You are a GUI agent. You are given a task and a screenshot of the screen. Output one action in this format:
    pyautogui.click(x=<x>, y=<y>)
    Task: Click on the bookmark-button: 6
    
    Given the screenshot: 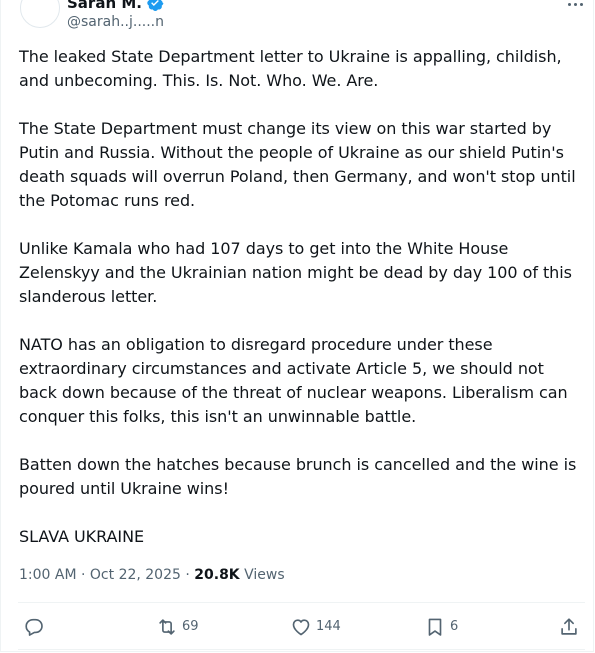 What is the action you would take?
    pyautogui.click(x=441, y=627)
    